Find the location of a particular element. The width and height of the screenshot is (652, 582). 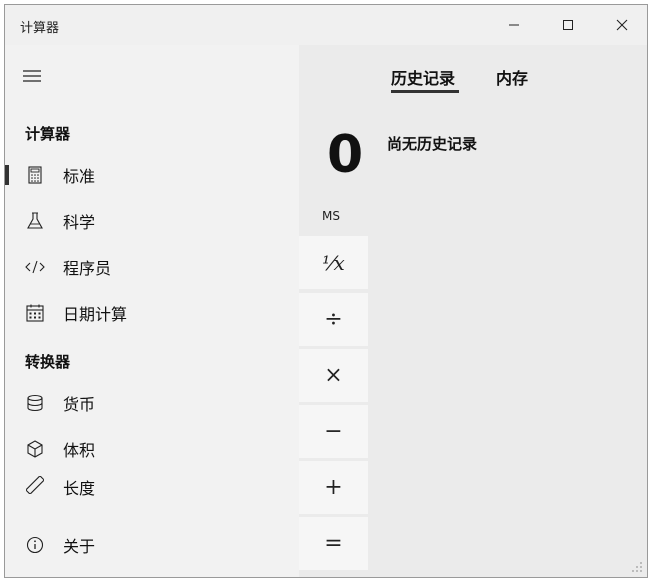

maximize-button is located at coordinates (568, 25).